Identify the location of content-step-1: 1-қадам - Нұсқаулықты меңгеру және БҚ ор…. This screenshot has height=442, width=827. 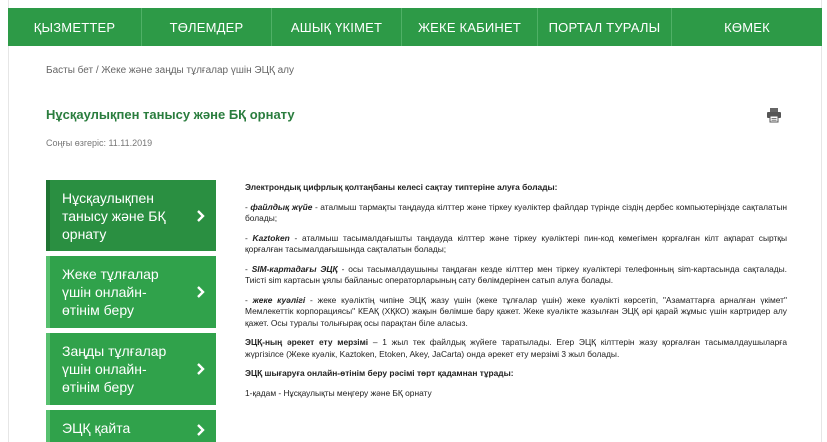
(338, 392).